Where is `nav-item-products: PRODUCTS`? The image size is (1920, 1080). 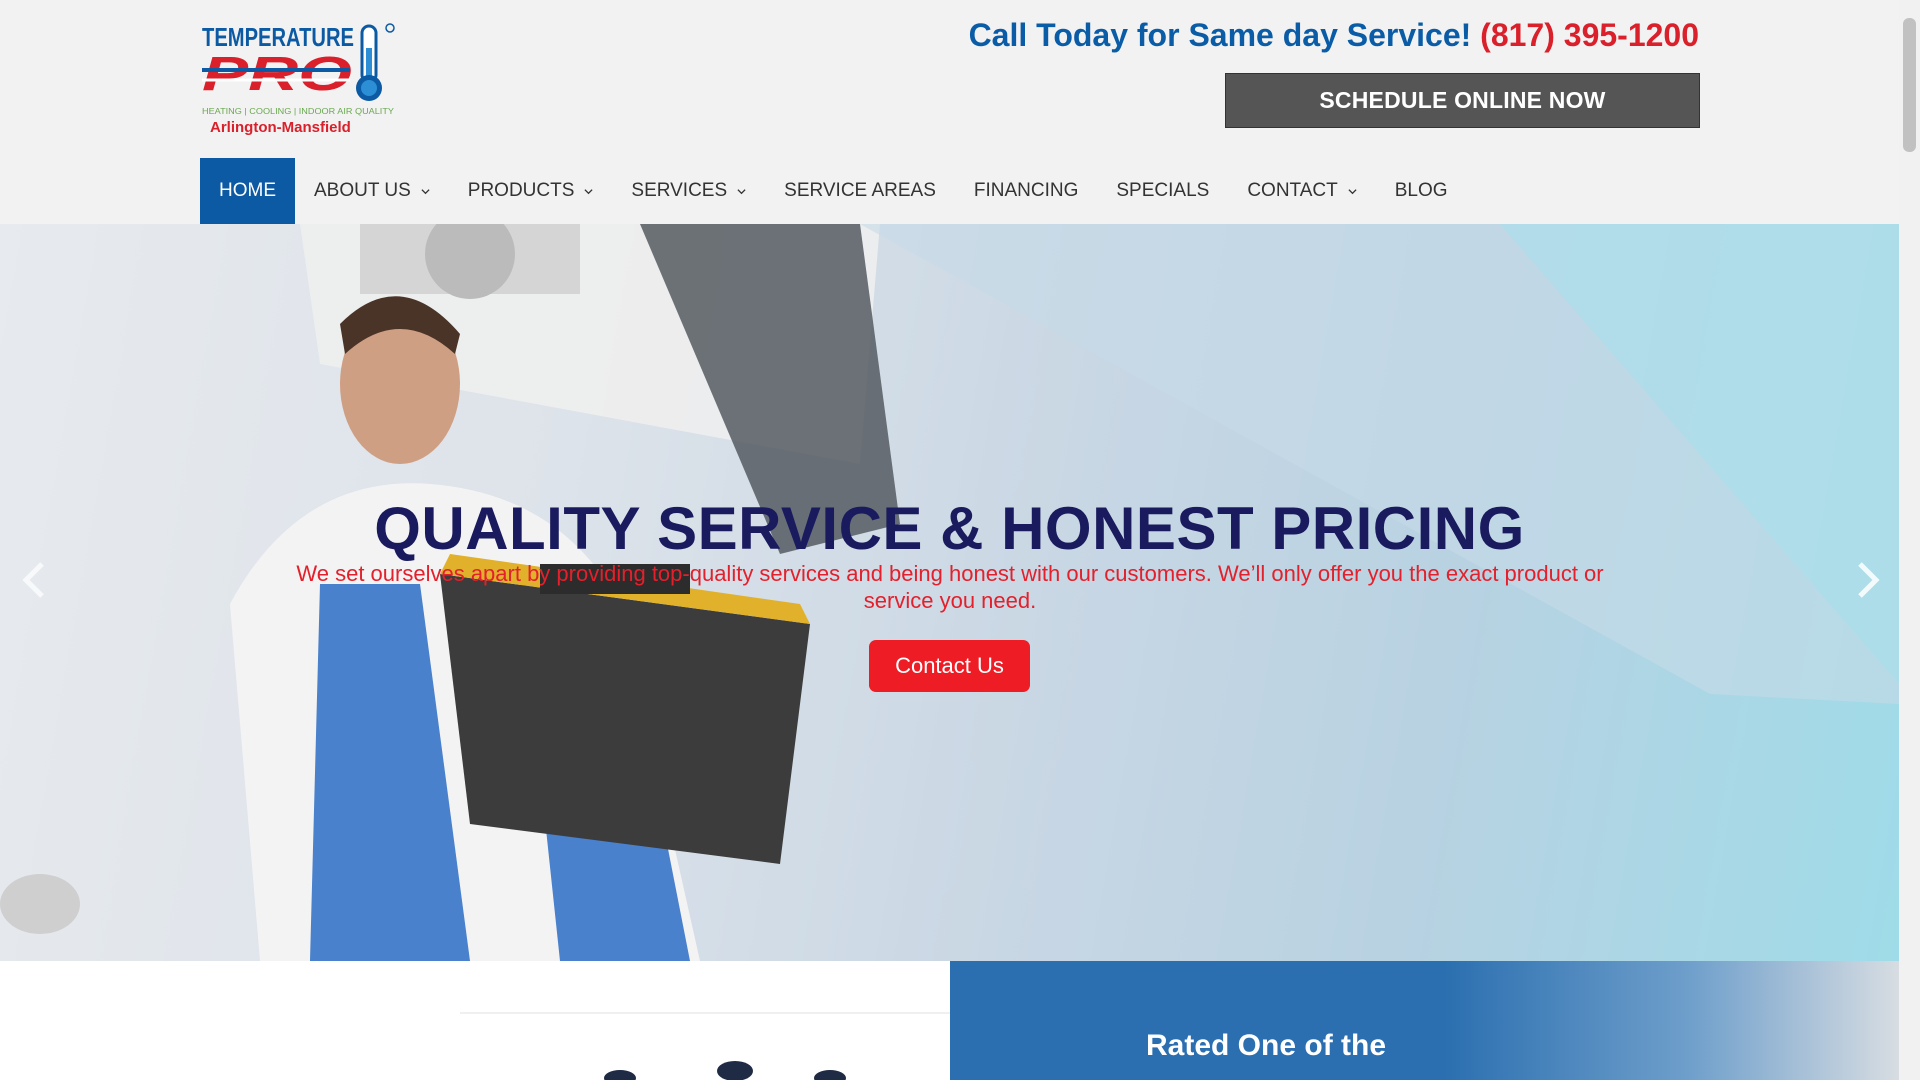
nav-item-products: PRODUCTS is located at coordinates (531, 191).